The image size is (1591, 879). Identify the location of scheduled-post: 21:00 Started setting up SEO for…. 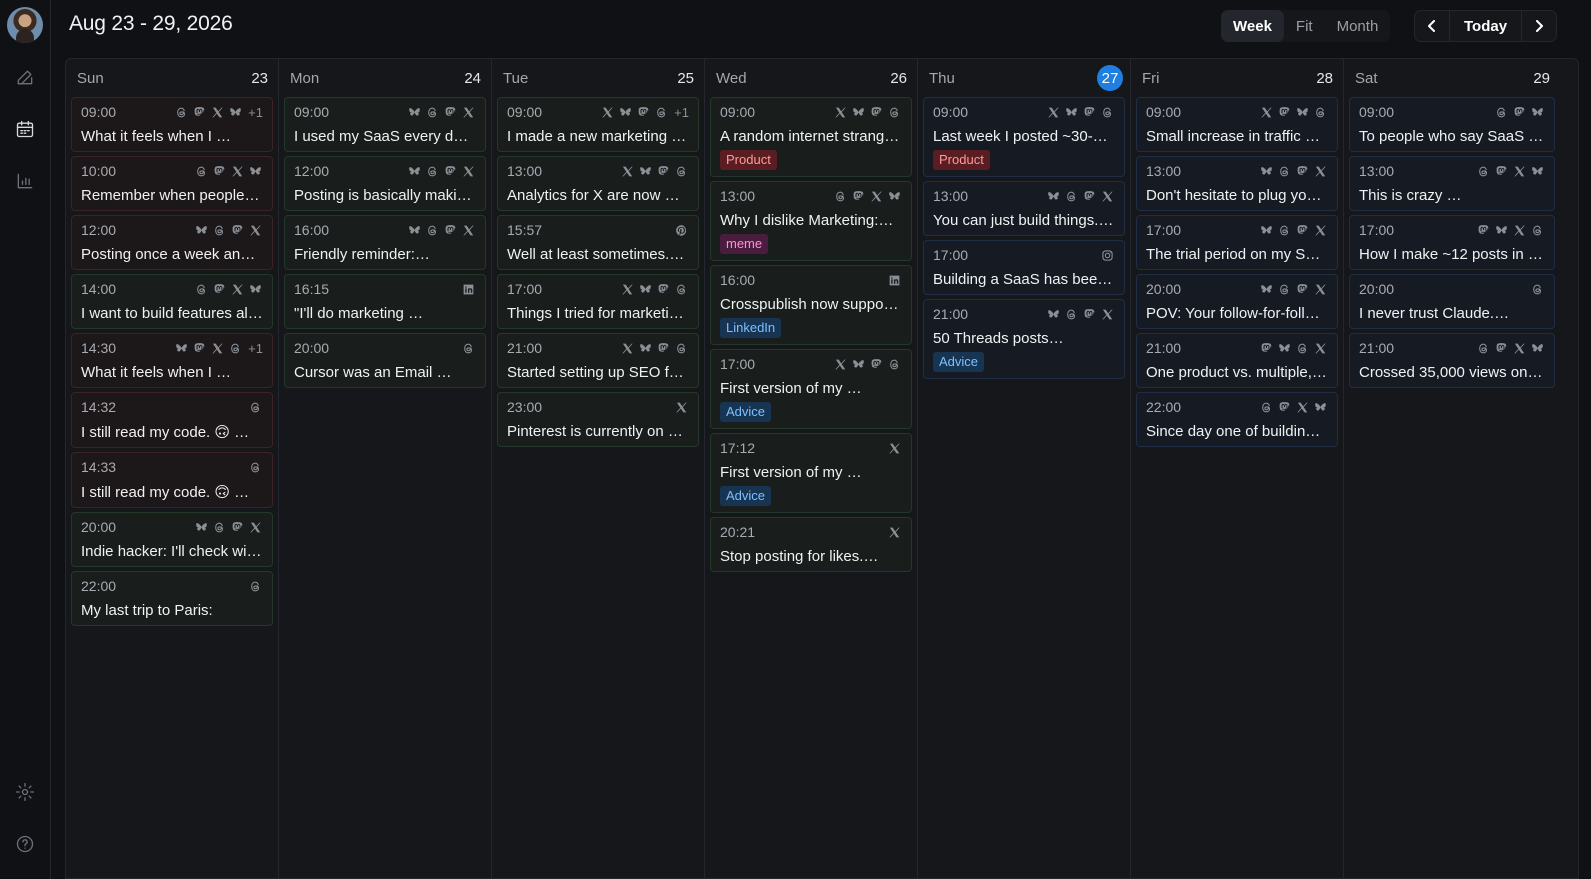
(598, 360).